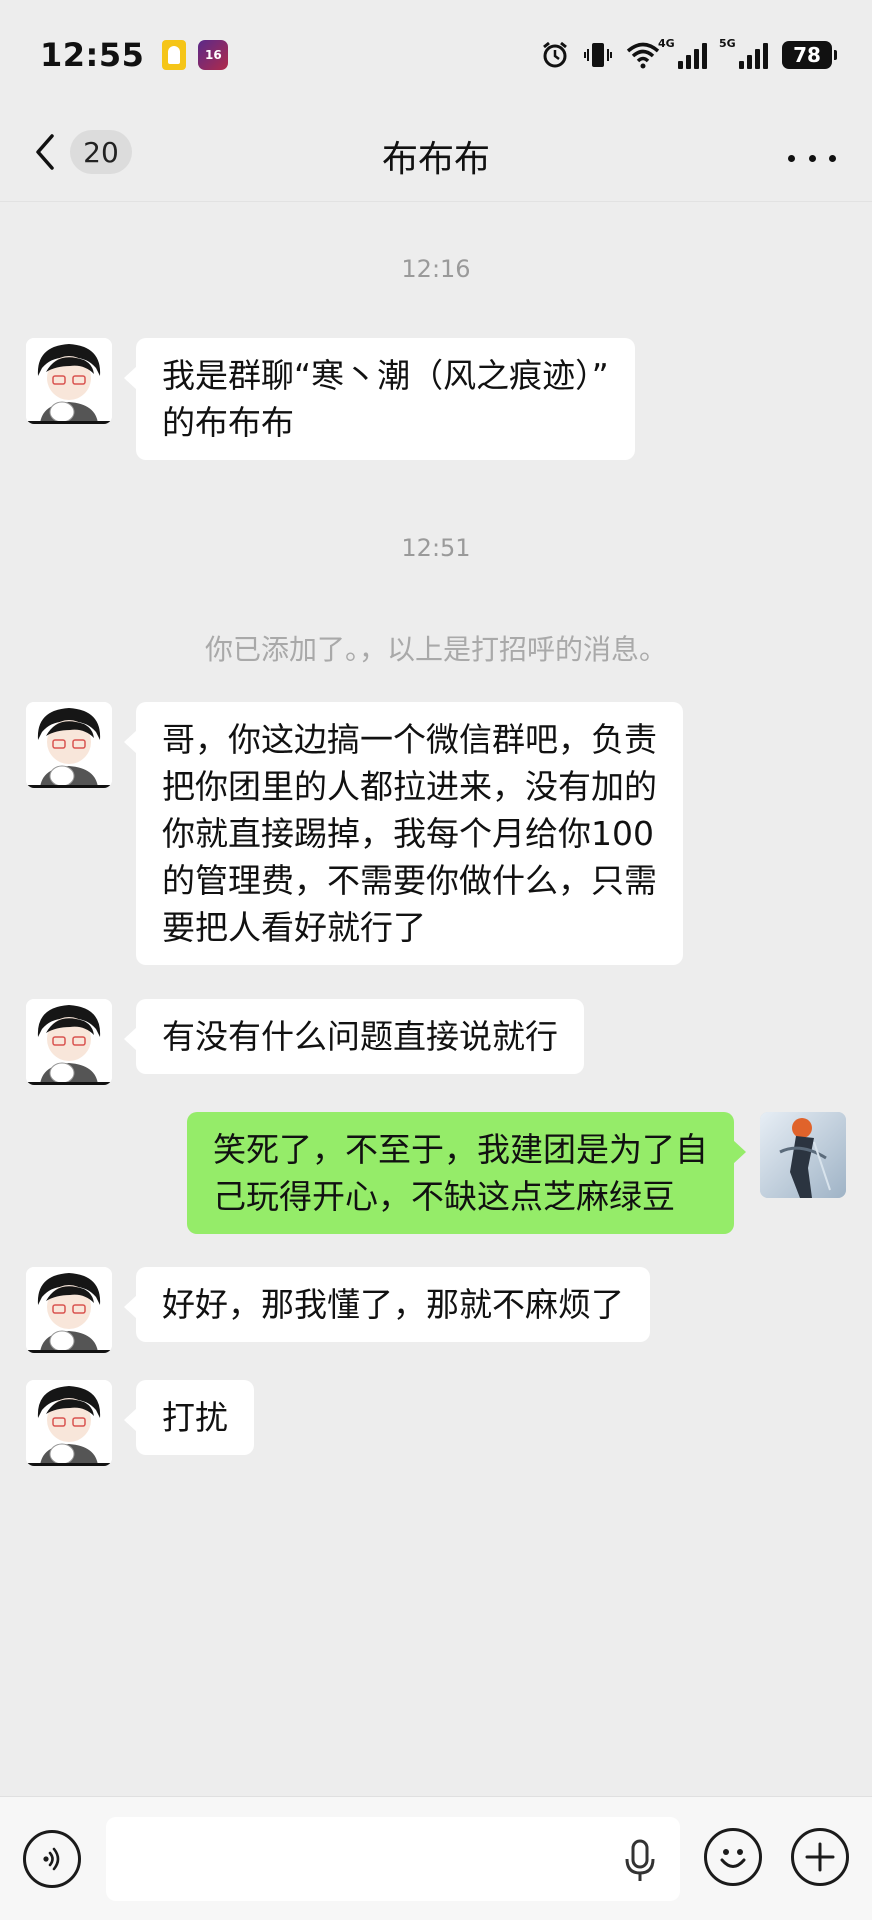  I want to click on message-text-line: 好好，那我懂了，那就不麻烦了, so click(393, 1304).